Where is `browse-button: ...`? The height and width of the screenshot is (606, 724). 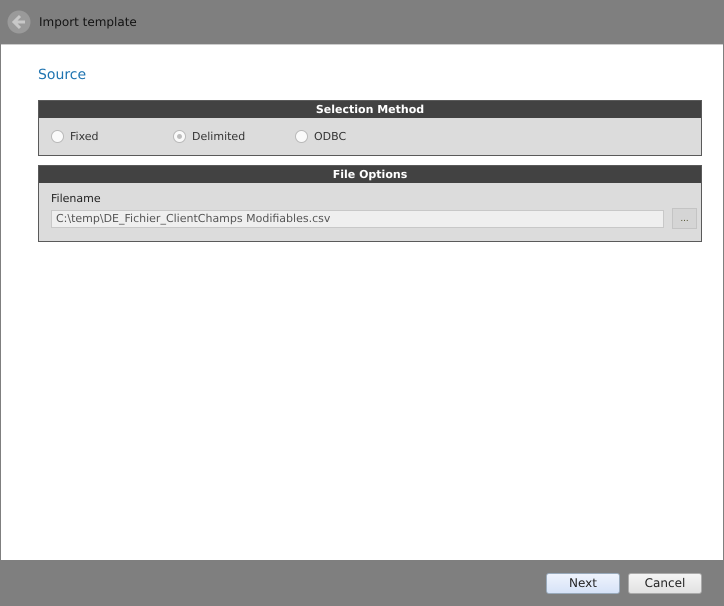 browse-button: ... is located at coordinates (684, 218).